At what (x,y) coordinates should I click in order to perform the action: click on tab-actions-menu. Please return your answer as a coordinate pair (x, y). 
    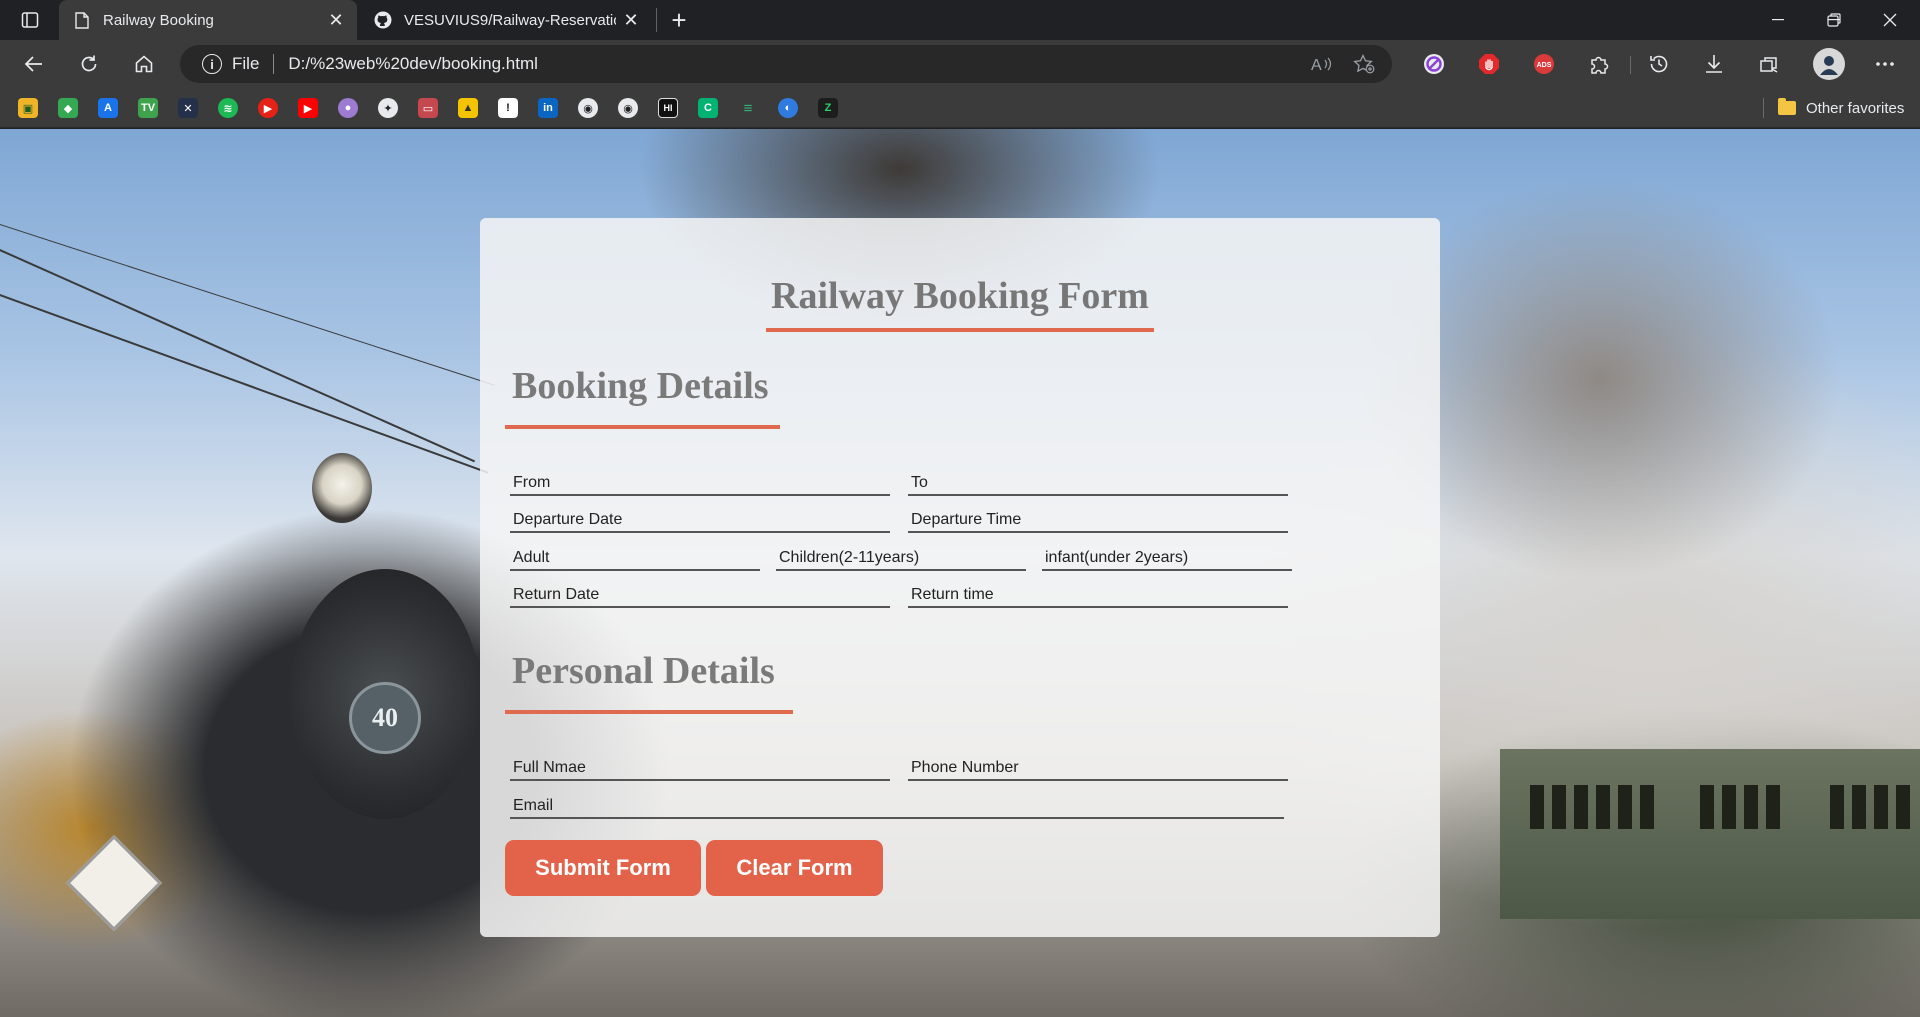
    Looking at the image, I should click on (30, 20).